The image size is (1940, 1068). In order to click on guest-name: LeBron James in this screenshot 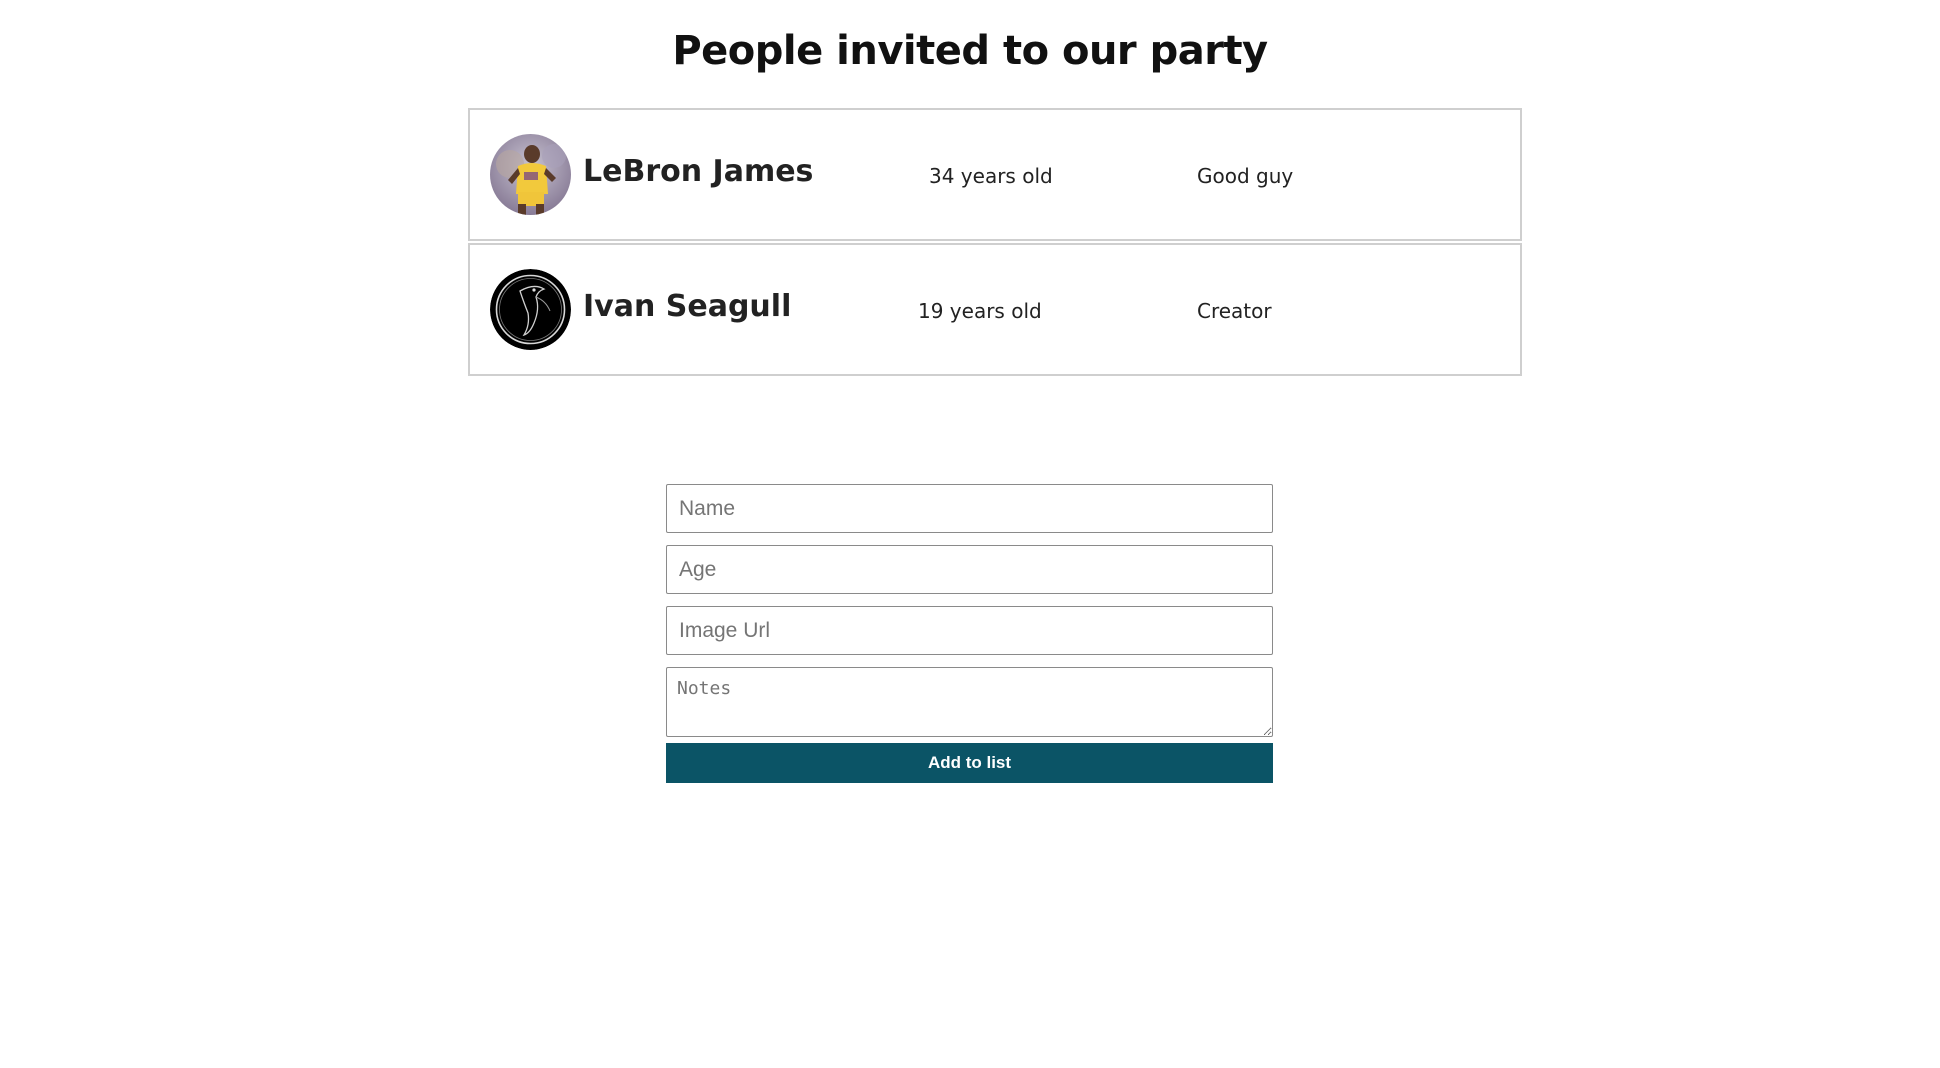, I will do `click(698, 171)`.